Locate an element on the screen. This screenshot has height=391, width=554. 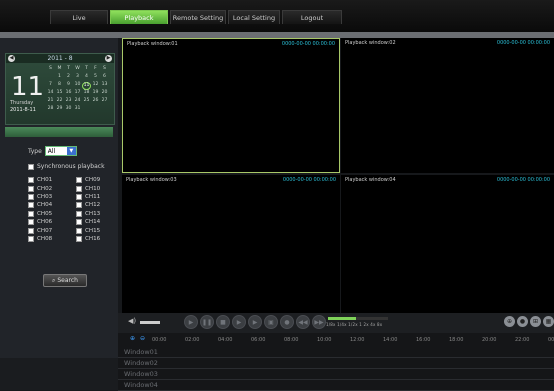
channel-item: CH01 is located at coordinates (52, 180).